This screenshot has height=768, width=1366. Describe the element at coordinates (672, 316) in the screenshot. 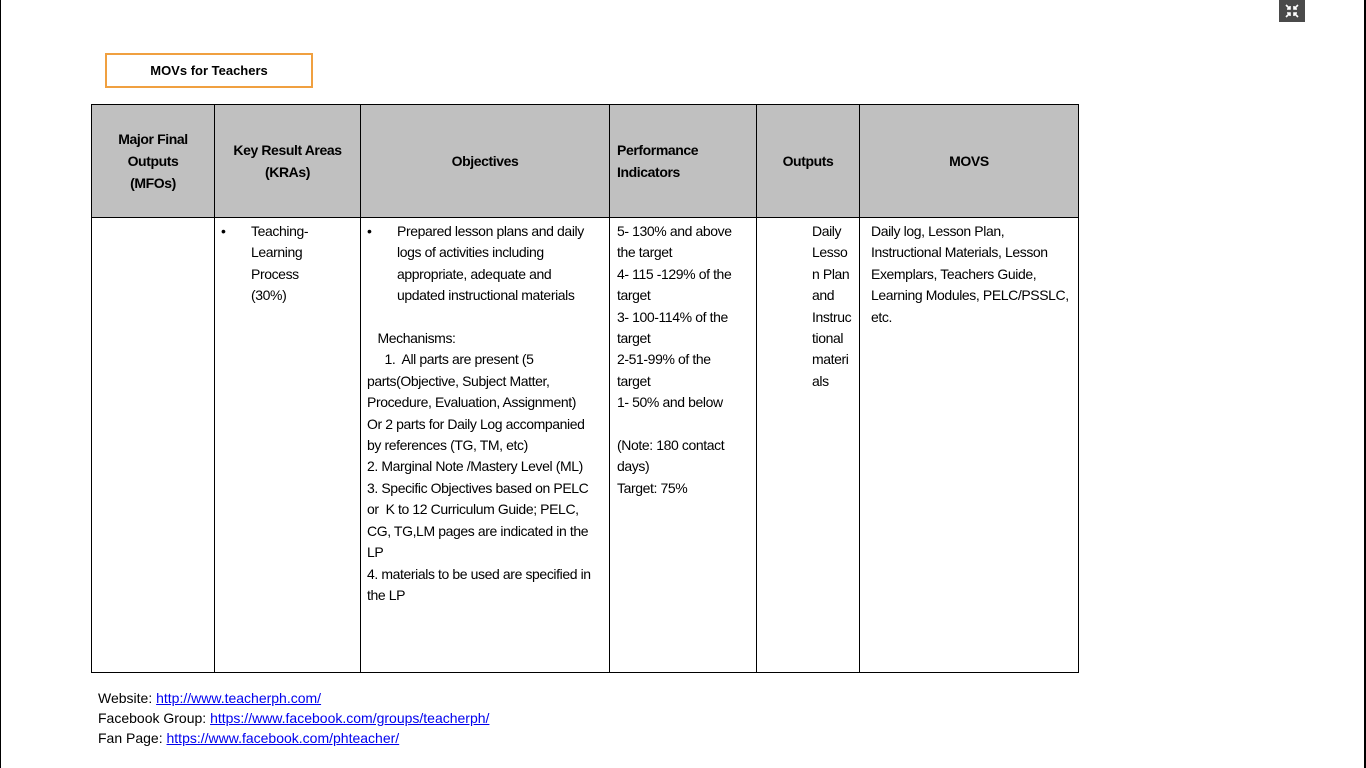

I see `text-line: 3- 100-114% of the` at that location.